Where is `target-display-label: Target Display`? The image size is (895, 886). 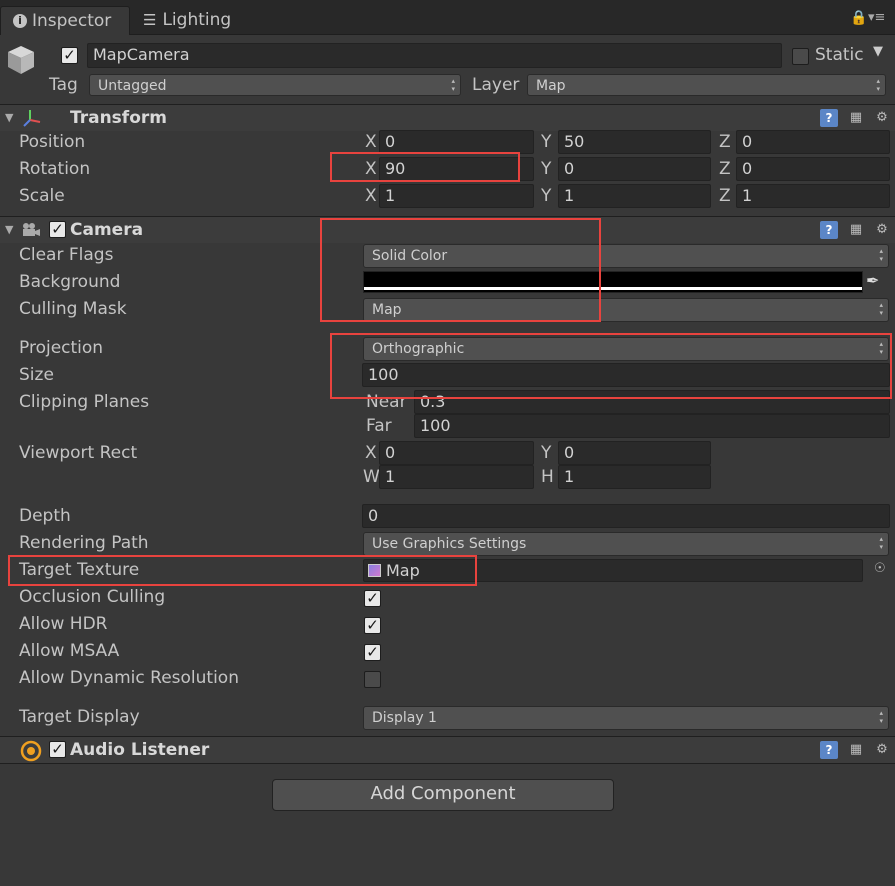
target-display-label: Target Display is located at coordinates (79, 717).